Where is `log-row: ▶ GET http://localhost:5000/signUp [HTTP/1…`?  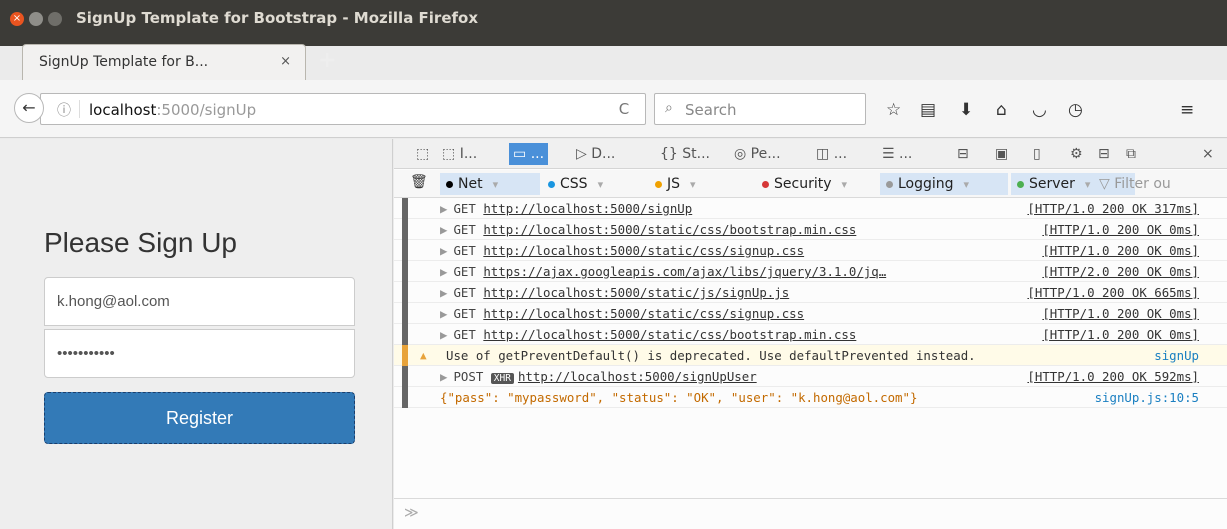
log-row: ▶ GET http://localhost:5000/signUp [HTTP/1… is located at coordinates (810, 208).